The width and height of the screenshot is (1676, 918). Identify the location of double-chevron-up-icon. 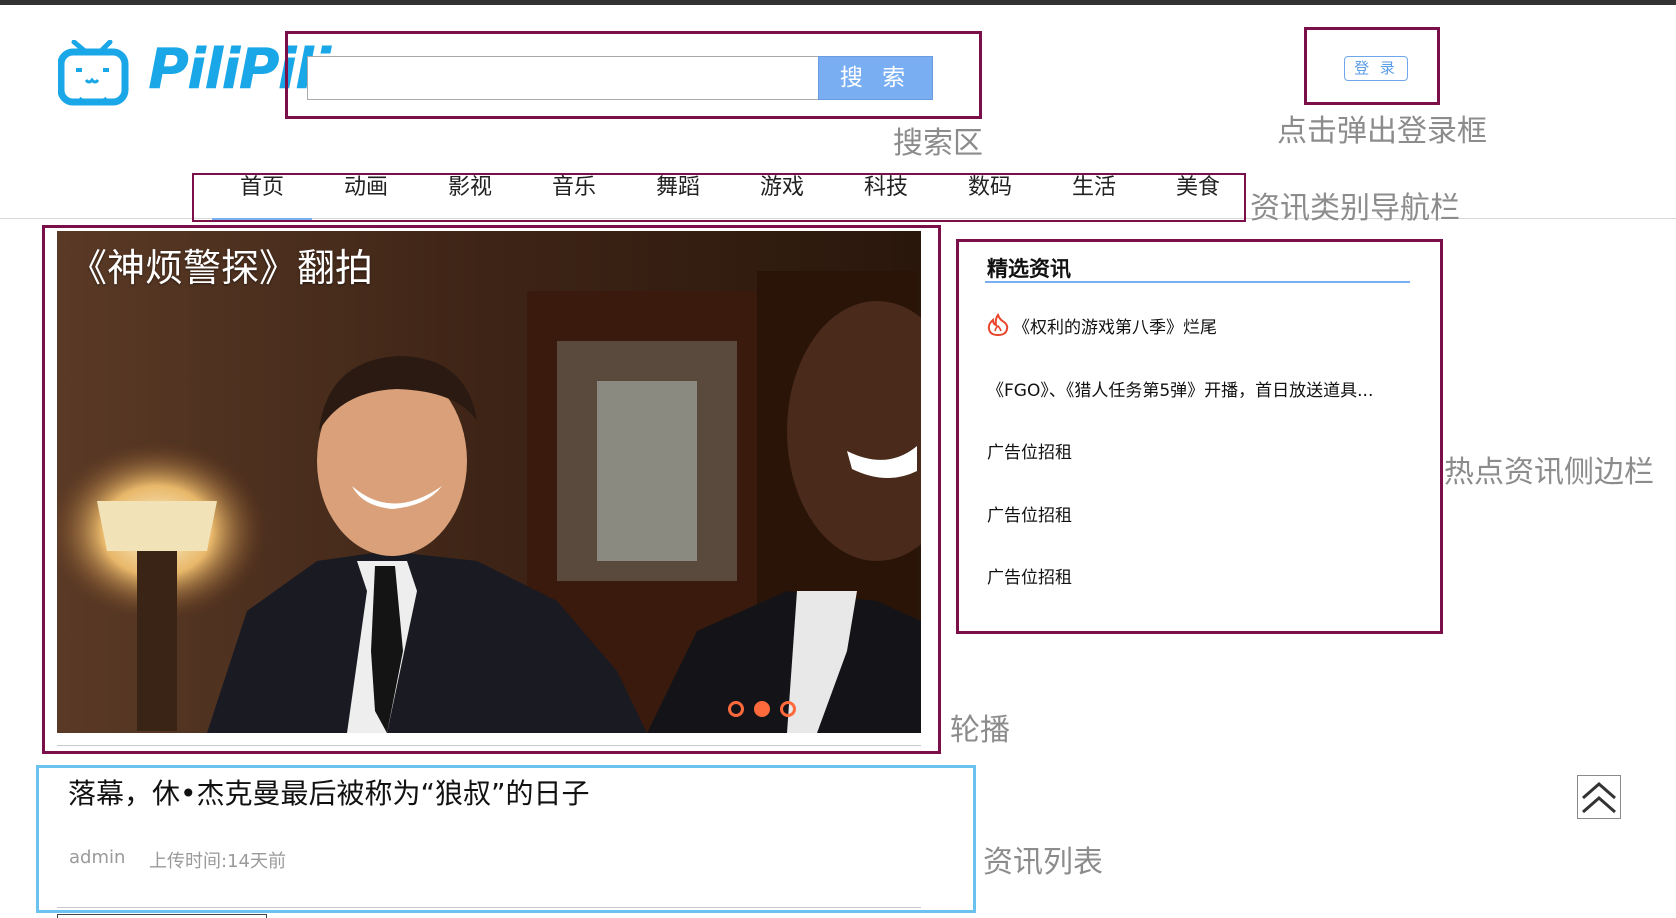
(1599, 798).